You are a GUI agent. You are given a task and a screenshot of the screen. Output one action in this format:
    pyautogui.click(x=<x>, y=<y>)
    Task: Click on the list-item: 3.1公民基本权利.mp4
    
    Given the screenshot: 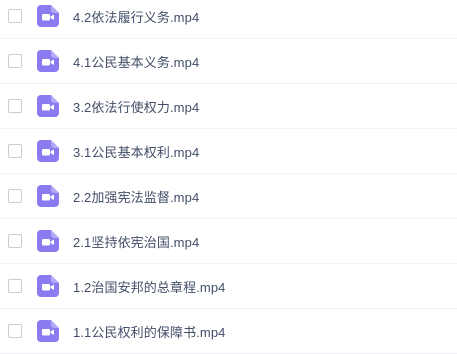 What is the action you would take?
    pyautogui.click(x=228, y=151)
    